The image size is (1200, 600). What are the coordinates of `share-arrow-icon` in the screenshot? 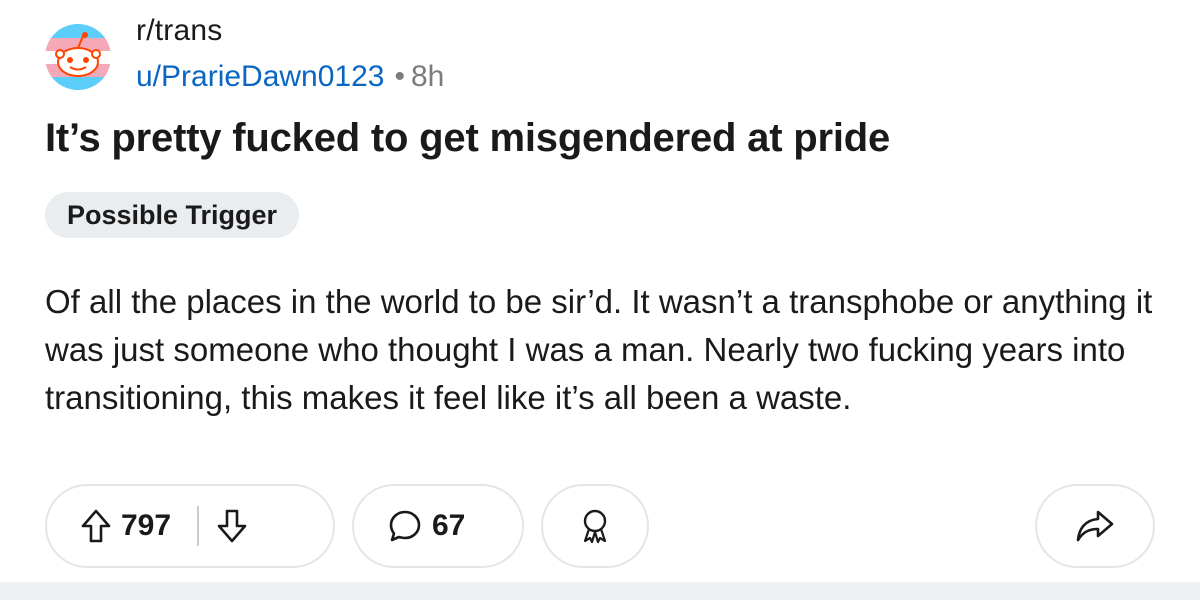 It's located at (1095, 526).